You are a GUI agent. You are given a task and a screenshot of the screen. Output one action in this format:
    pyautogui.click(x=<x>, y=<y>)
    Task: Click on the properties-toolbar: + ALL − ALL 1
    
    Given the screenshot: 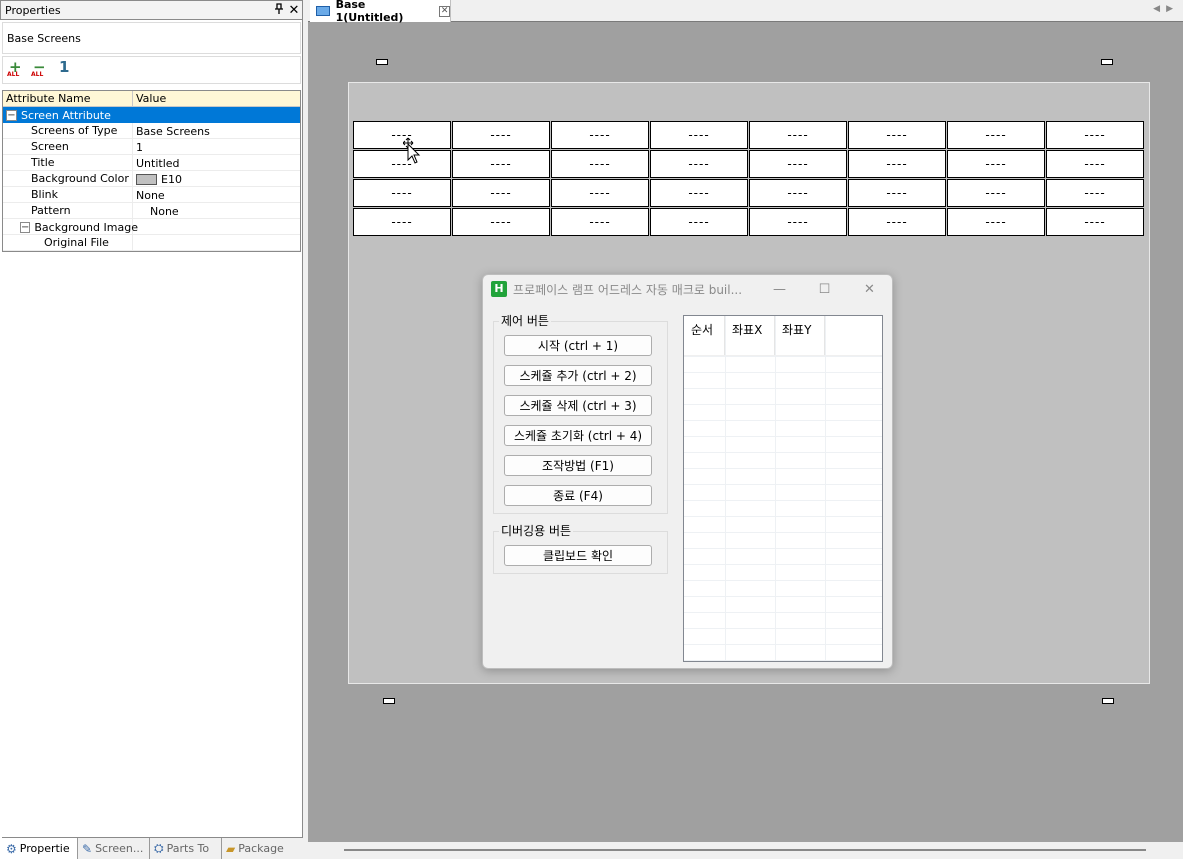 What is the action you would take?
    pyautogui.click(x=151, y=70)
    